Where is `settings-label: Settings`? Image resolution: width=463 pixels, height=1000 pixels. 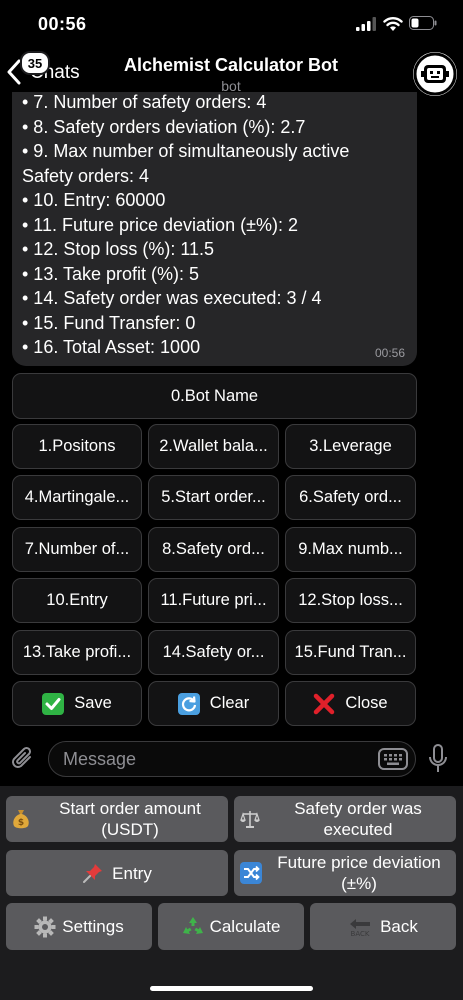
settings-label: Settings is located at coordinates (93, 926).